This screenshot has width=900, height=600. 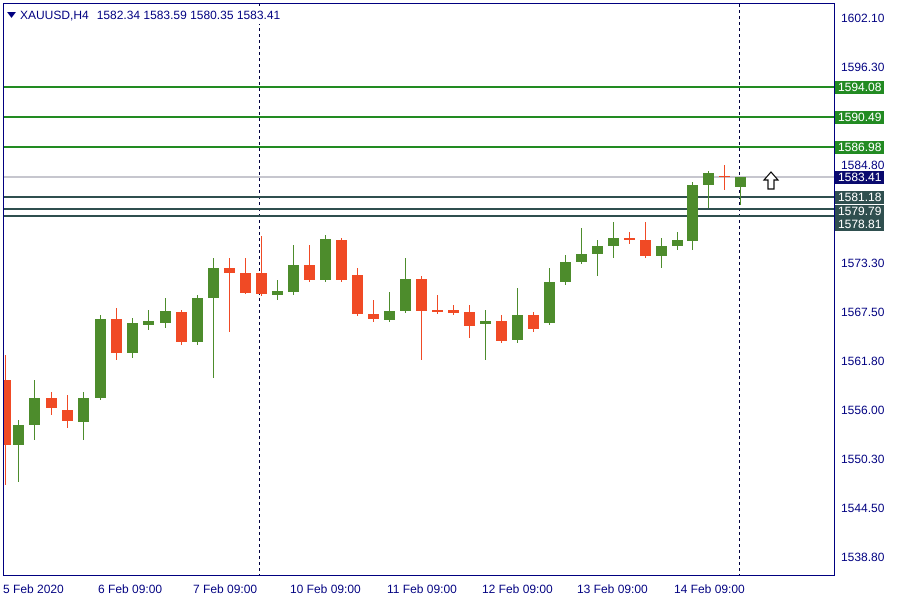 What do you see at coordinates (862, 165) in the screenshot?
I see `price-tick-label: 1584.80` at bounding box center [862, 165].